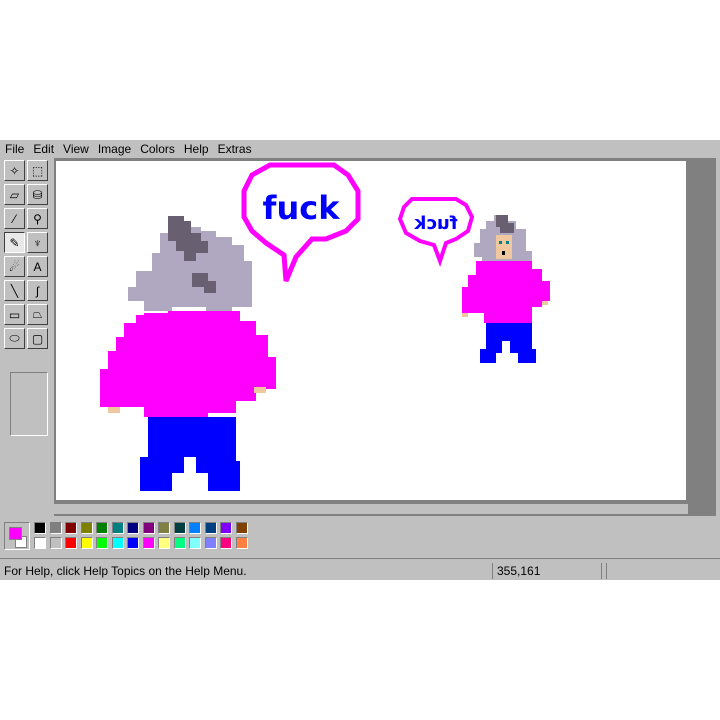 This screenshot has width=720, height=720. I want to click on foreground-color-swatch, so click(15, 533).